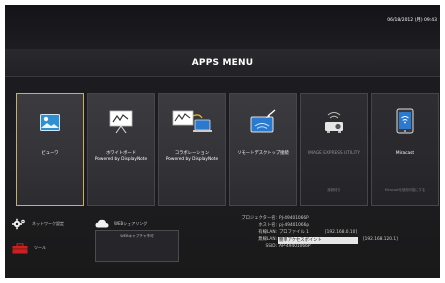  Describe the element at coordinates (405, 190) in the screenshot. I see `tile-status: Miracastを使用可能にする` at that location.